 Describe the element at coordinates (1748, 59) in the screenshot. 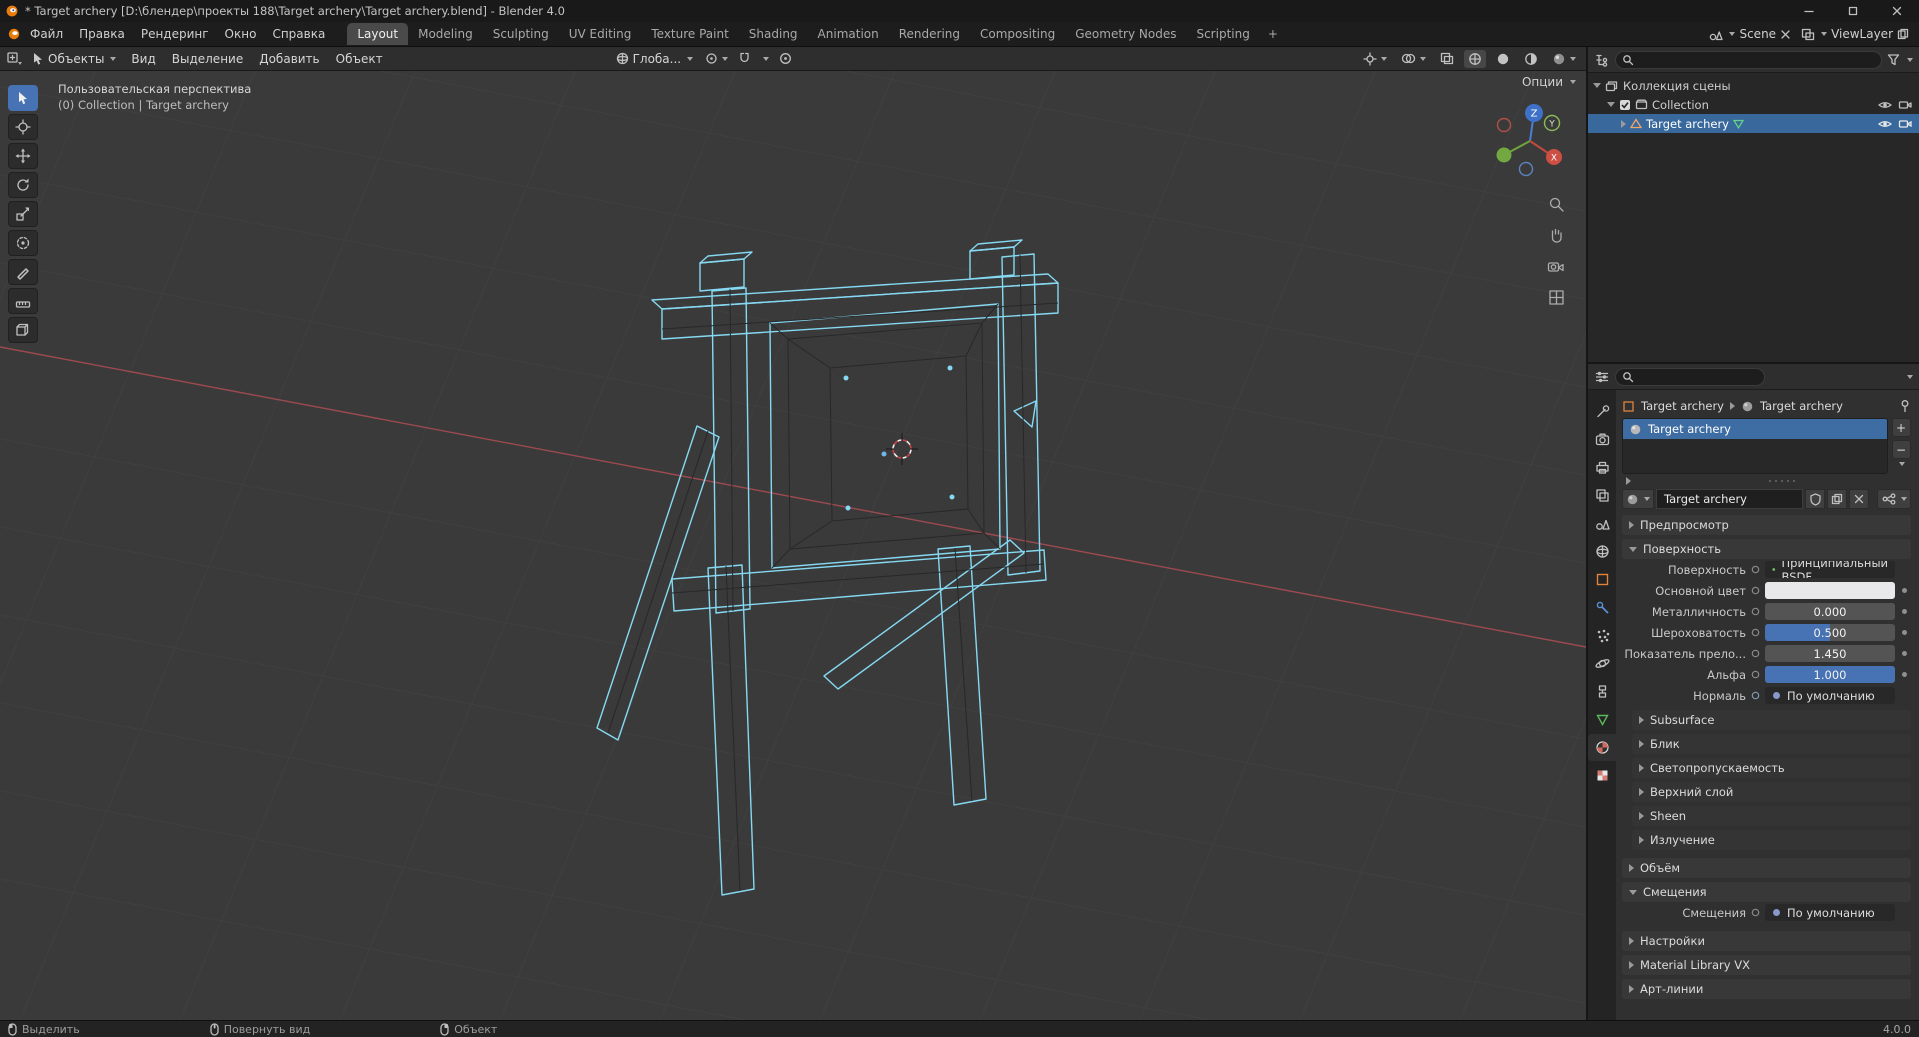

I see `outliner-search-input` at that location.